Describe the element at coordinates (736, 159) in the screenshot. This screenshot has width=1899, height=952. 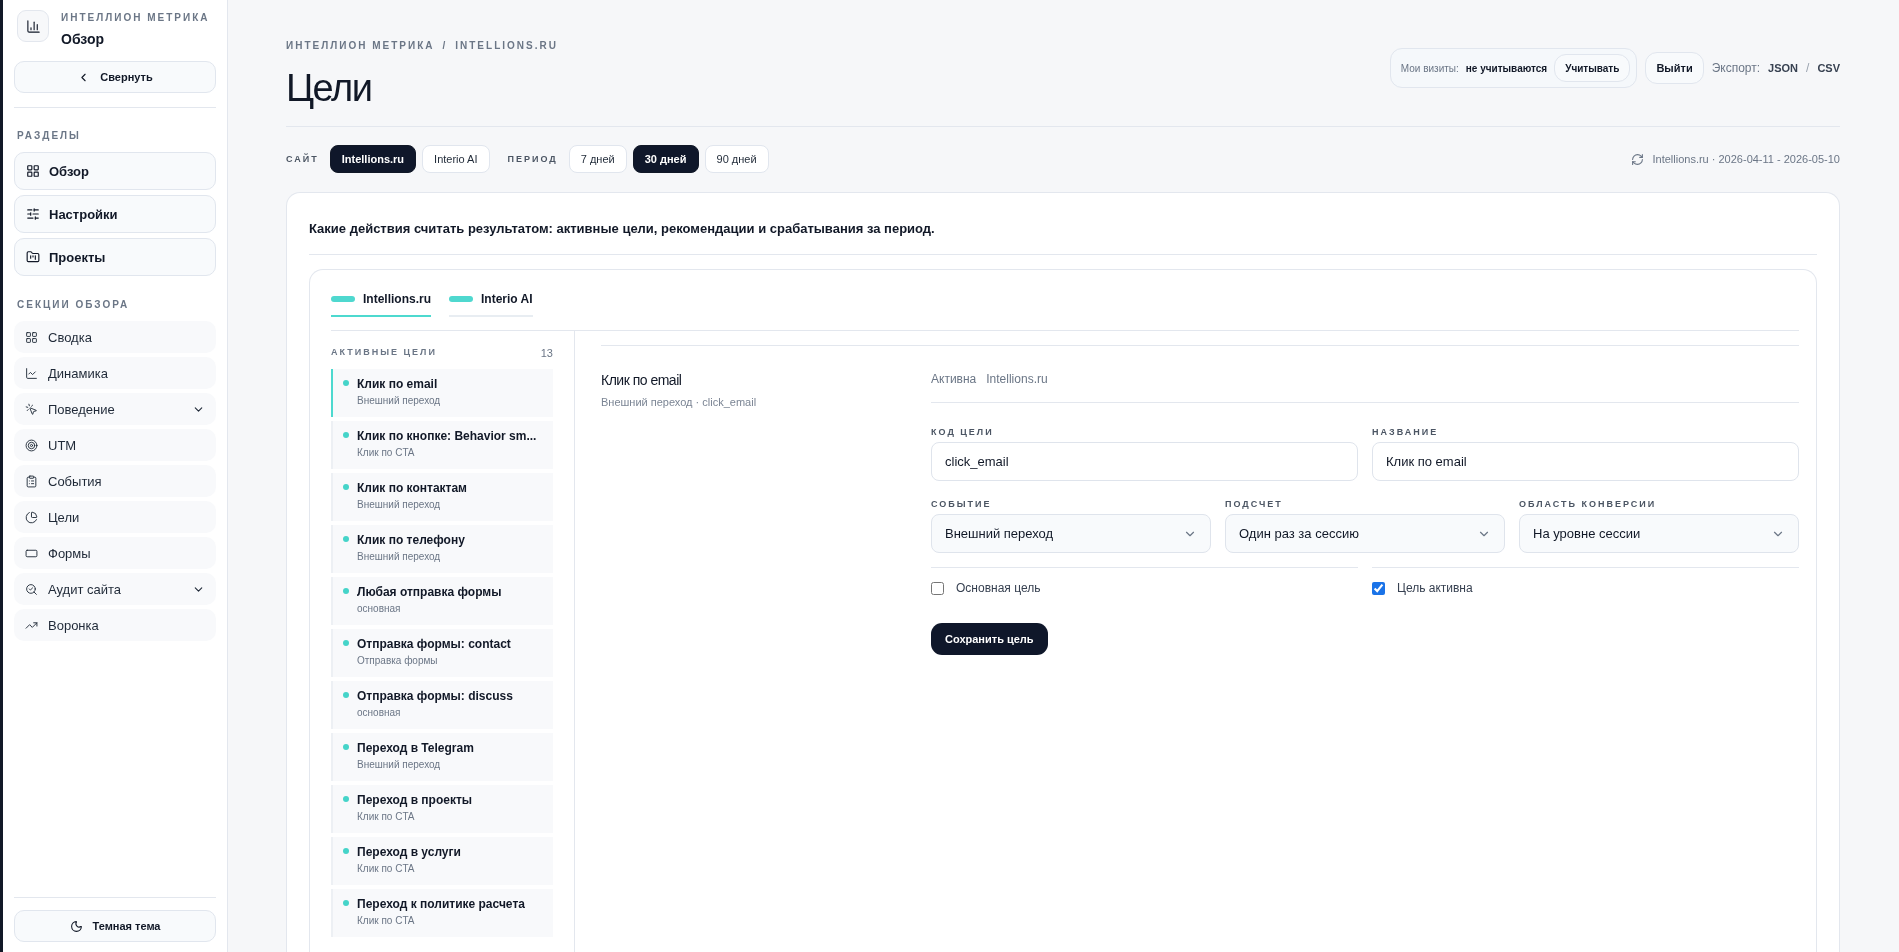
I see `period-chip: 90 дней` at that location.